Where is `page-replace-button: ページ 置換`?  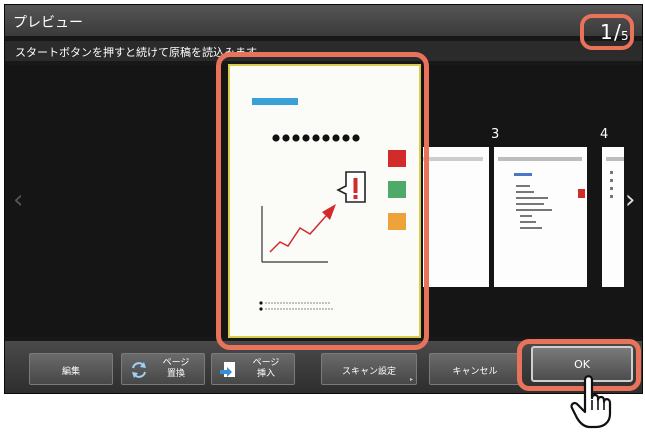 page-replace-button: ページ 置換 is located at coordinates (163, 369).